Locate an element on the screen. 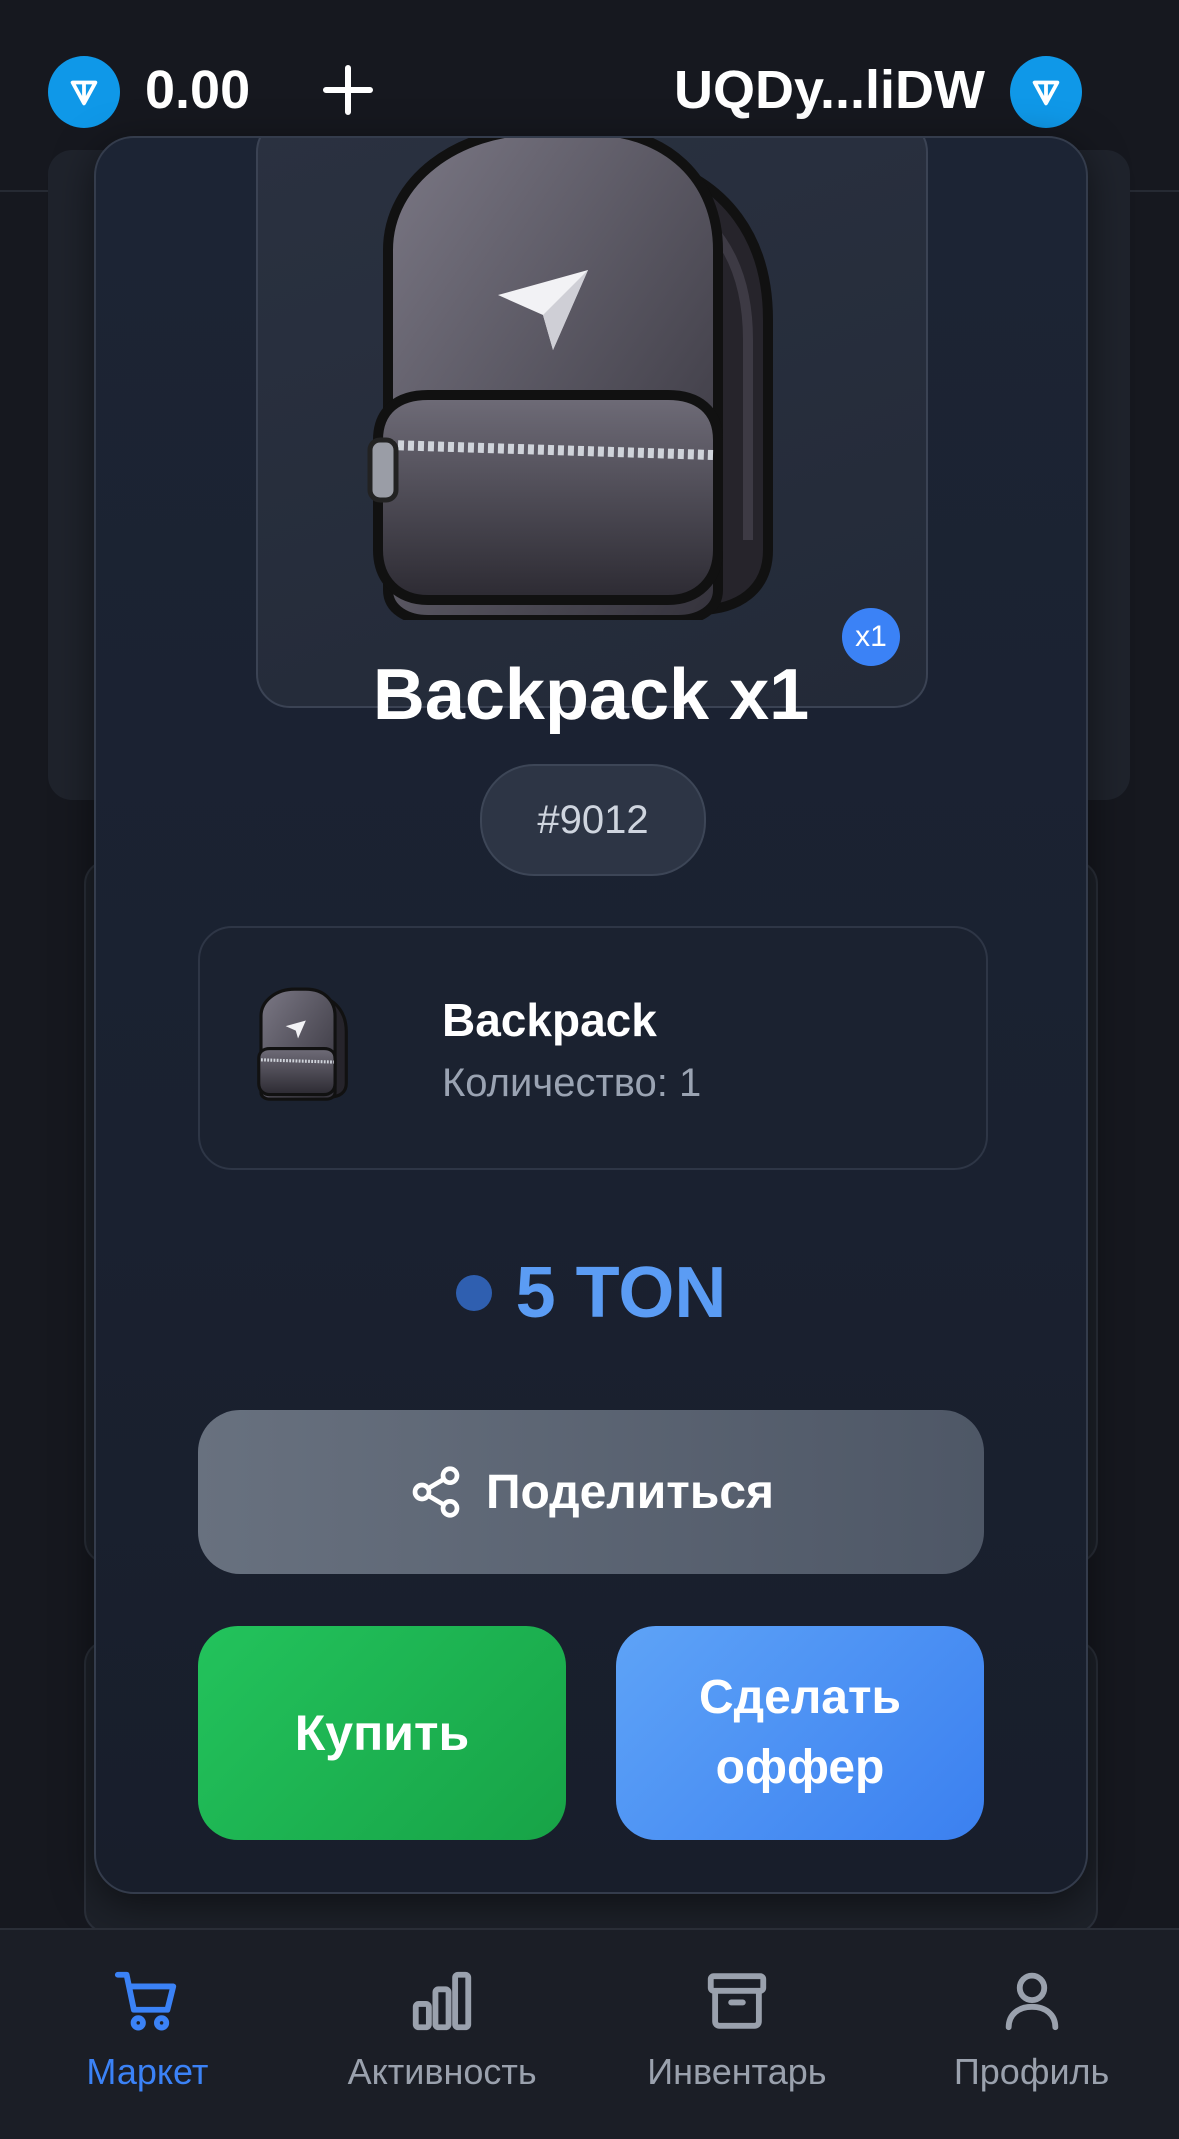 This screenshot has height=2139, width=1179. nav-item-market: Маркет is located at coordinates (147, 2034).